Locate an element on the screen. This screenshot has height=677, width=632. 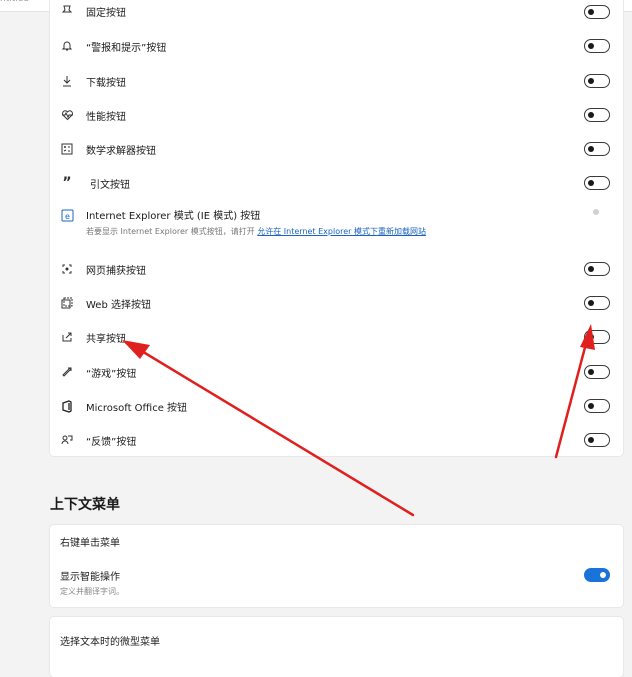
window-title-fragment: ntitled is located at coordinates (14, 2).